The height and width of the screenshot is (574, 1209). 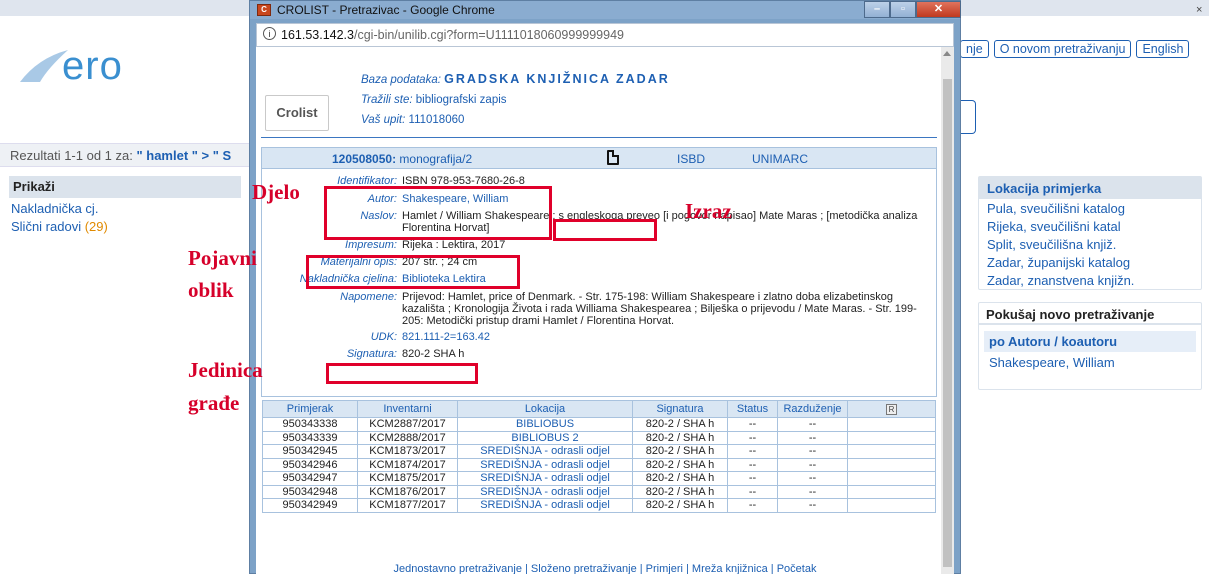 I want to click on similar-works-label: Slični radovi, so click(x=46, y=226).